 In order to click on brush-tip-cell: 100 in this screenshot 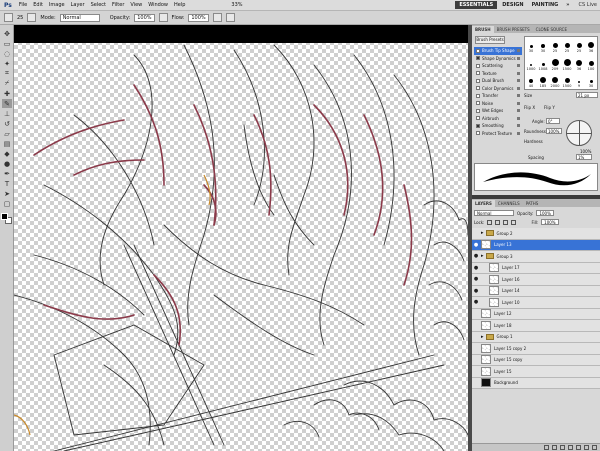, I will do `click(591, 62)`.